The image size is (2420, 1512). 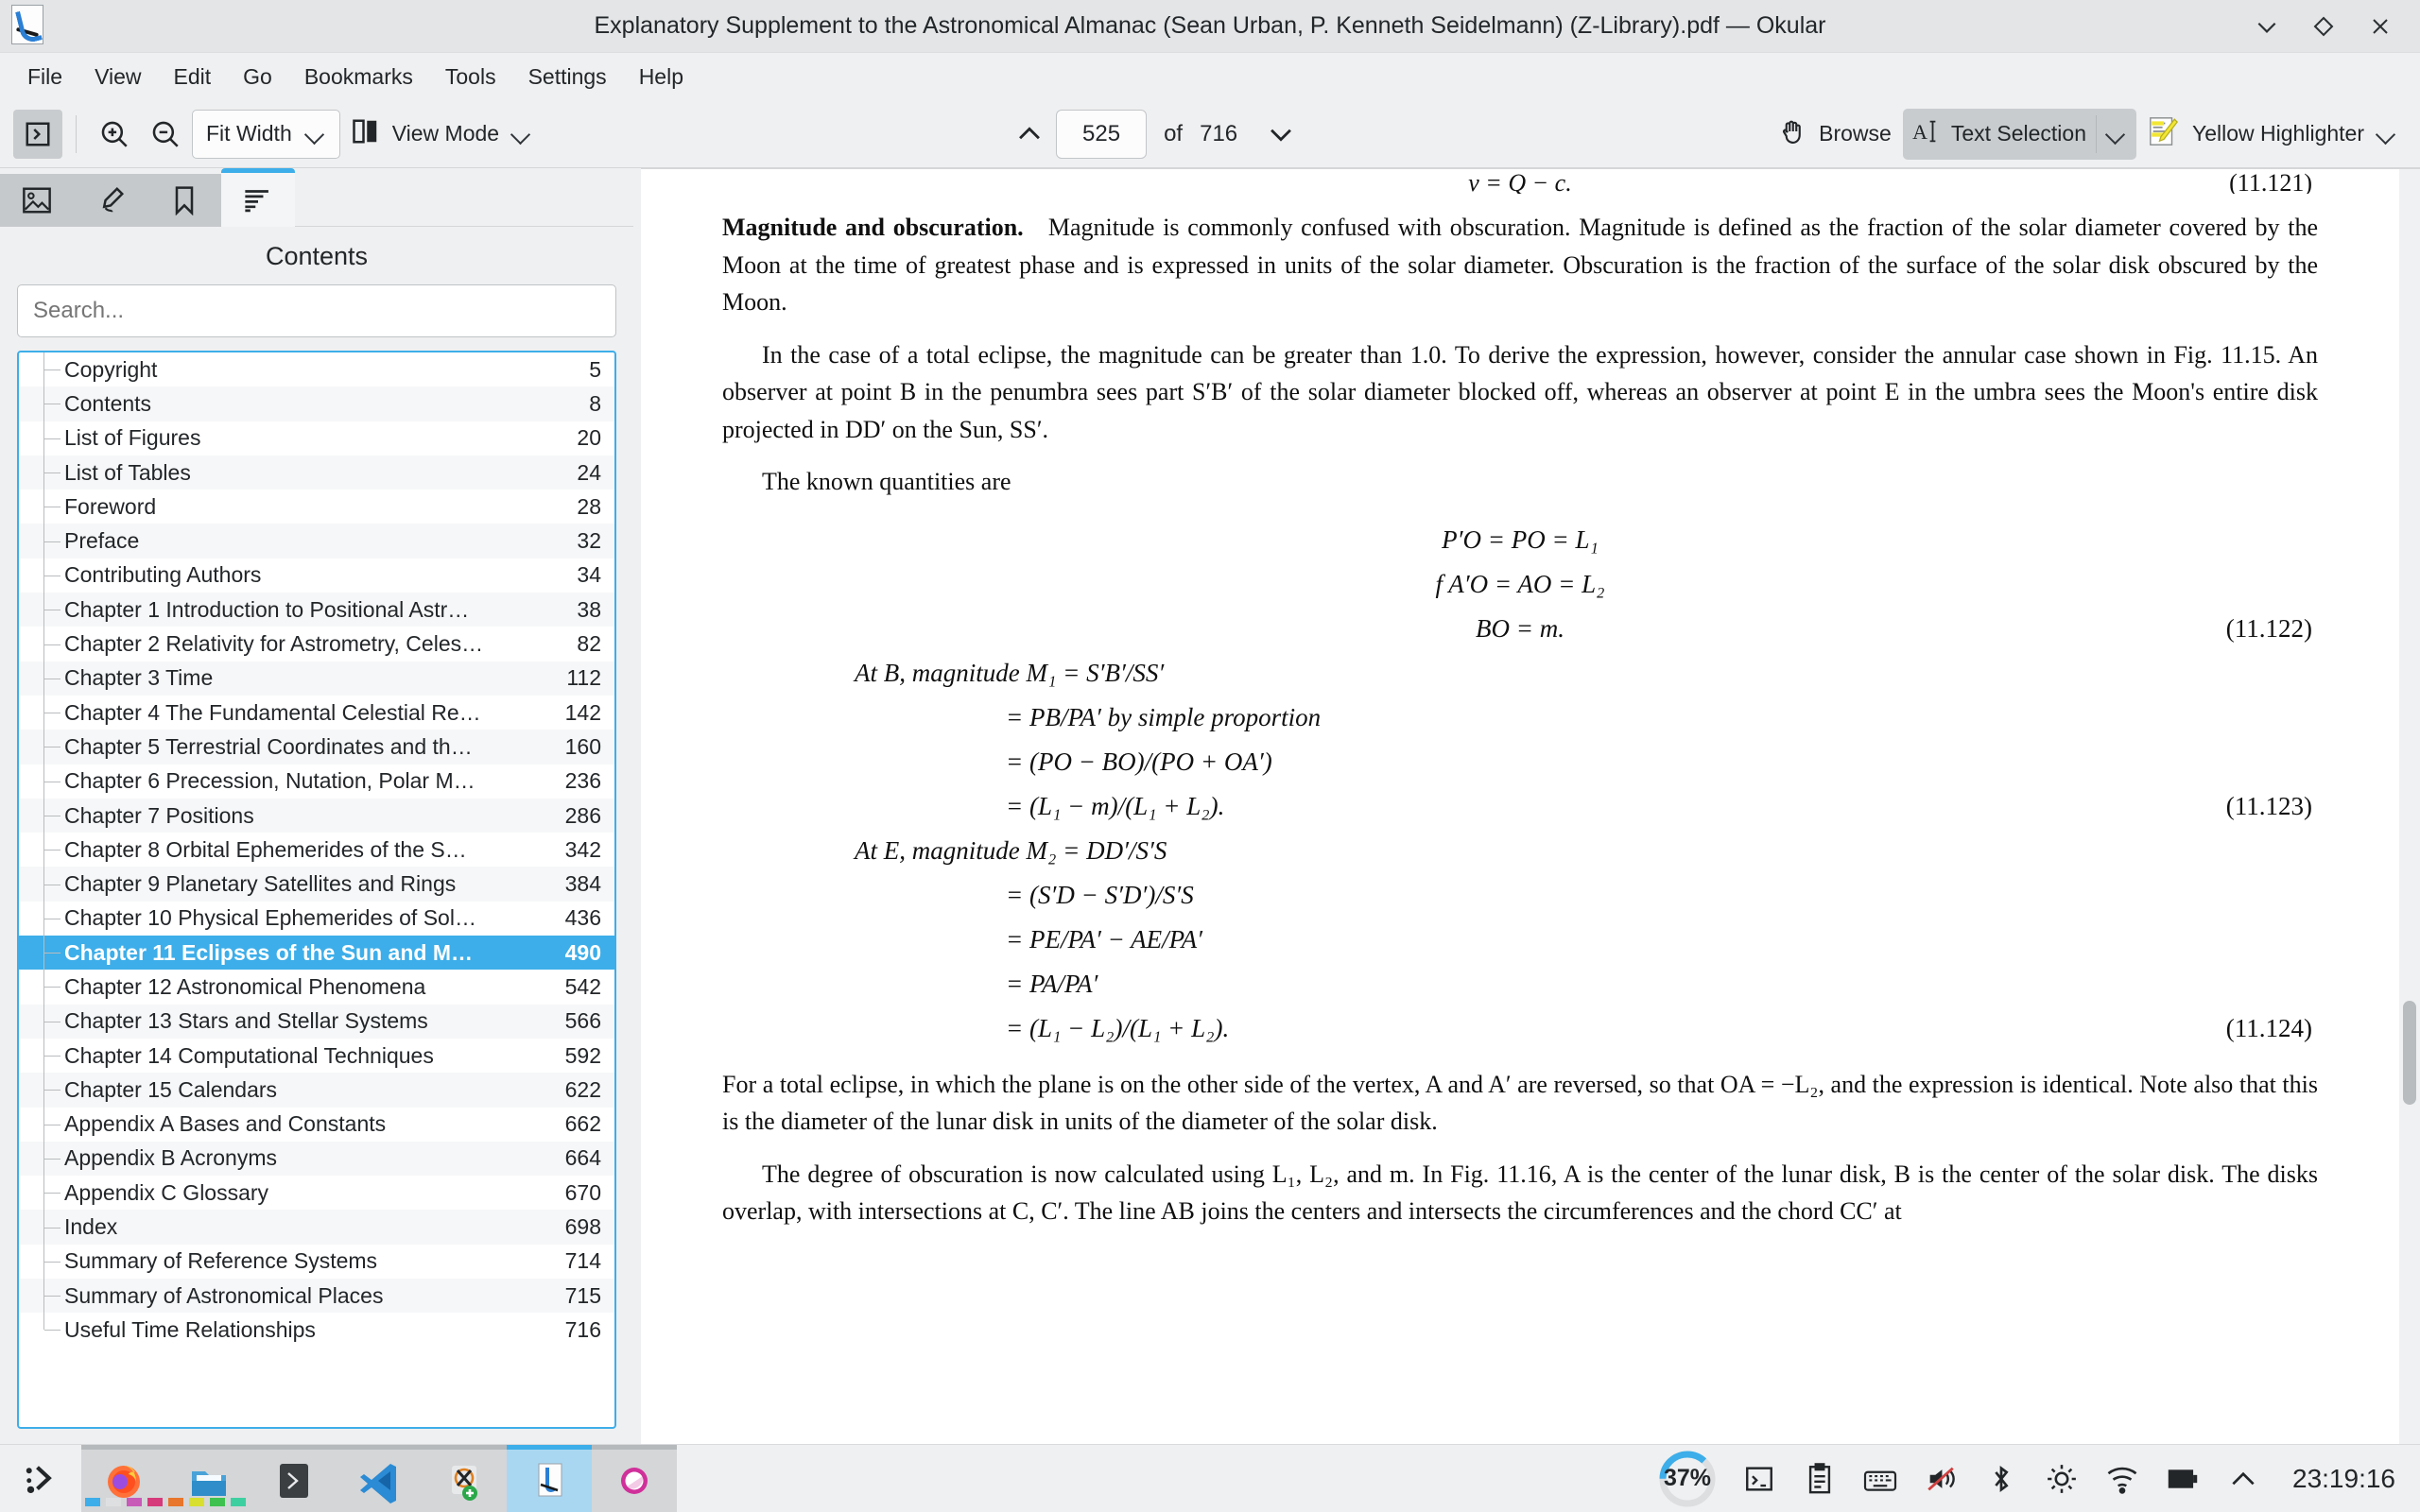 I want to click on toc-item-page: 112, so click(x=583, y=678).